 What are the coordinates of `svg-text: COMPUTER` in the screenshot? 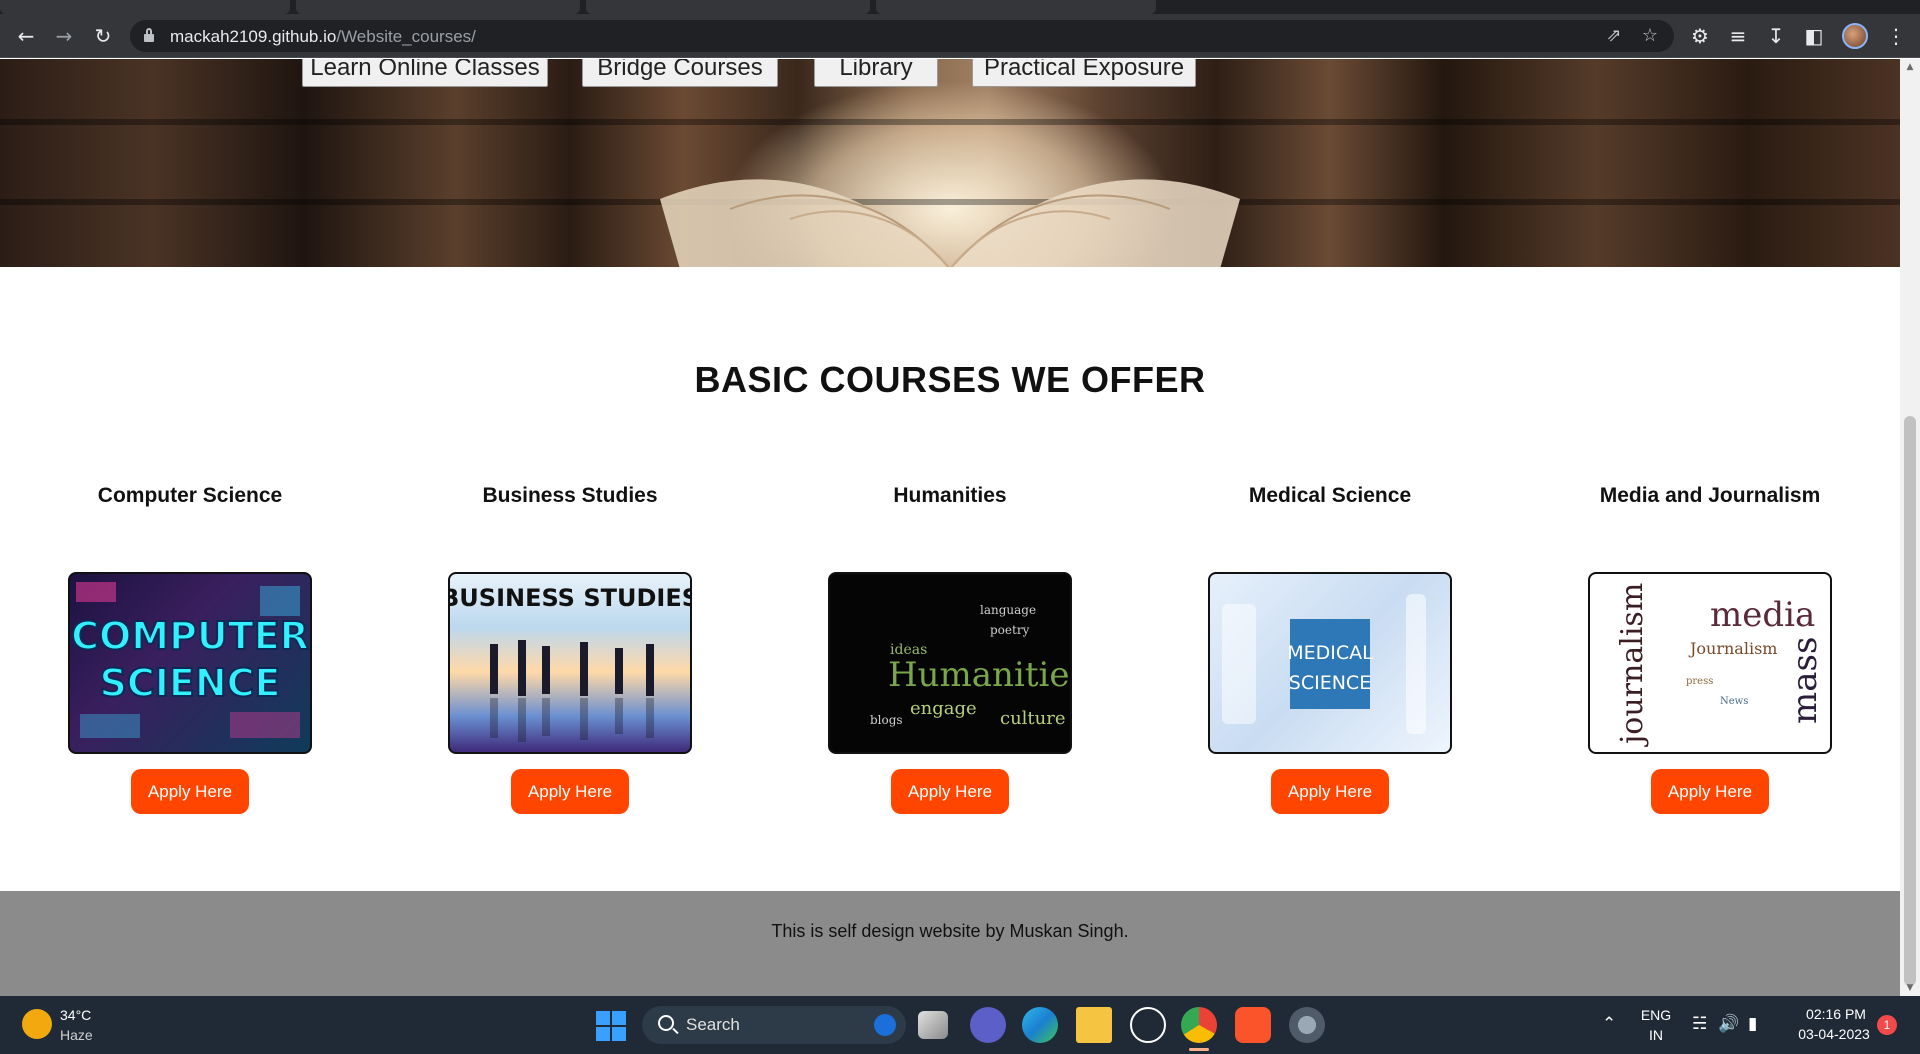 It's located at (190, 636).